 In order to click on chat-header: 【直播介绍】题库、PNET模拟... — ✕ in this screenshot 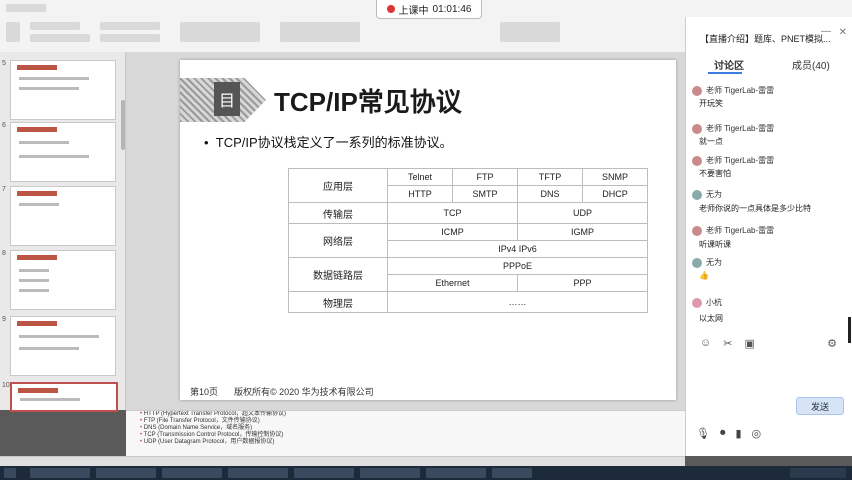, I will do `click(769, 36)`.